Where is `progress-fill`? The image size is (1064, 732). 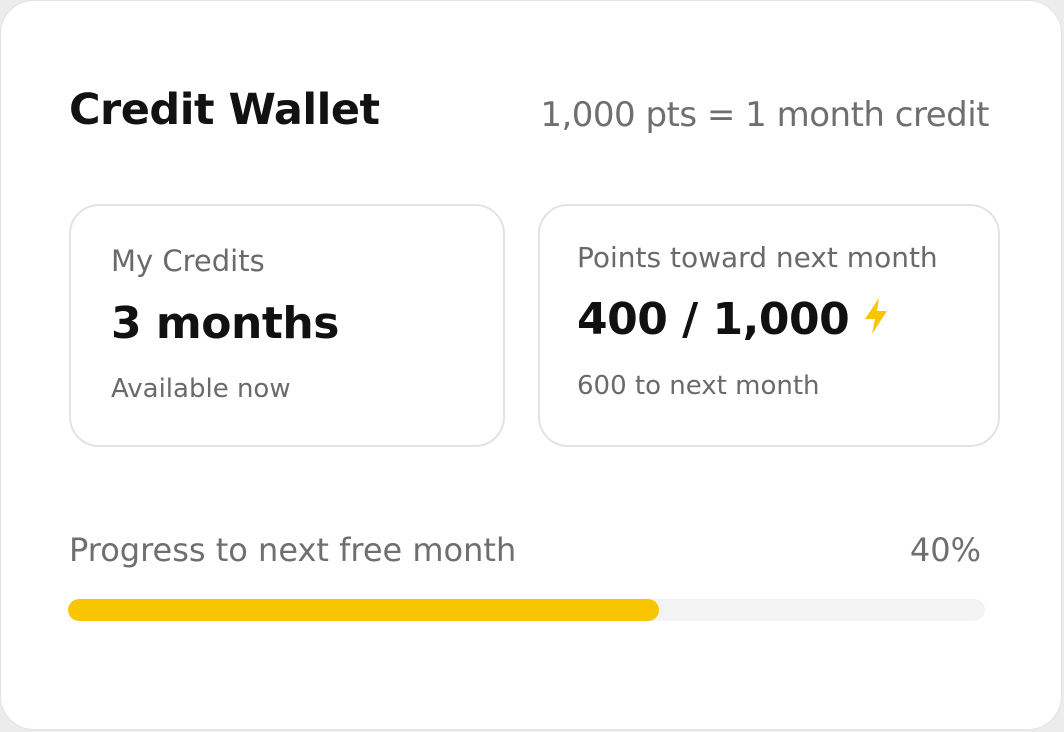 progress-fill is located at coordinates (363, 610).